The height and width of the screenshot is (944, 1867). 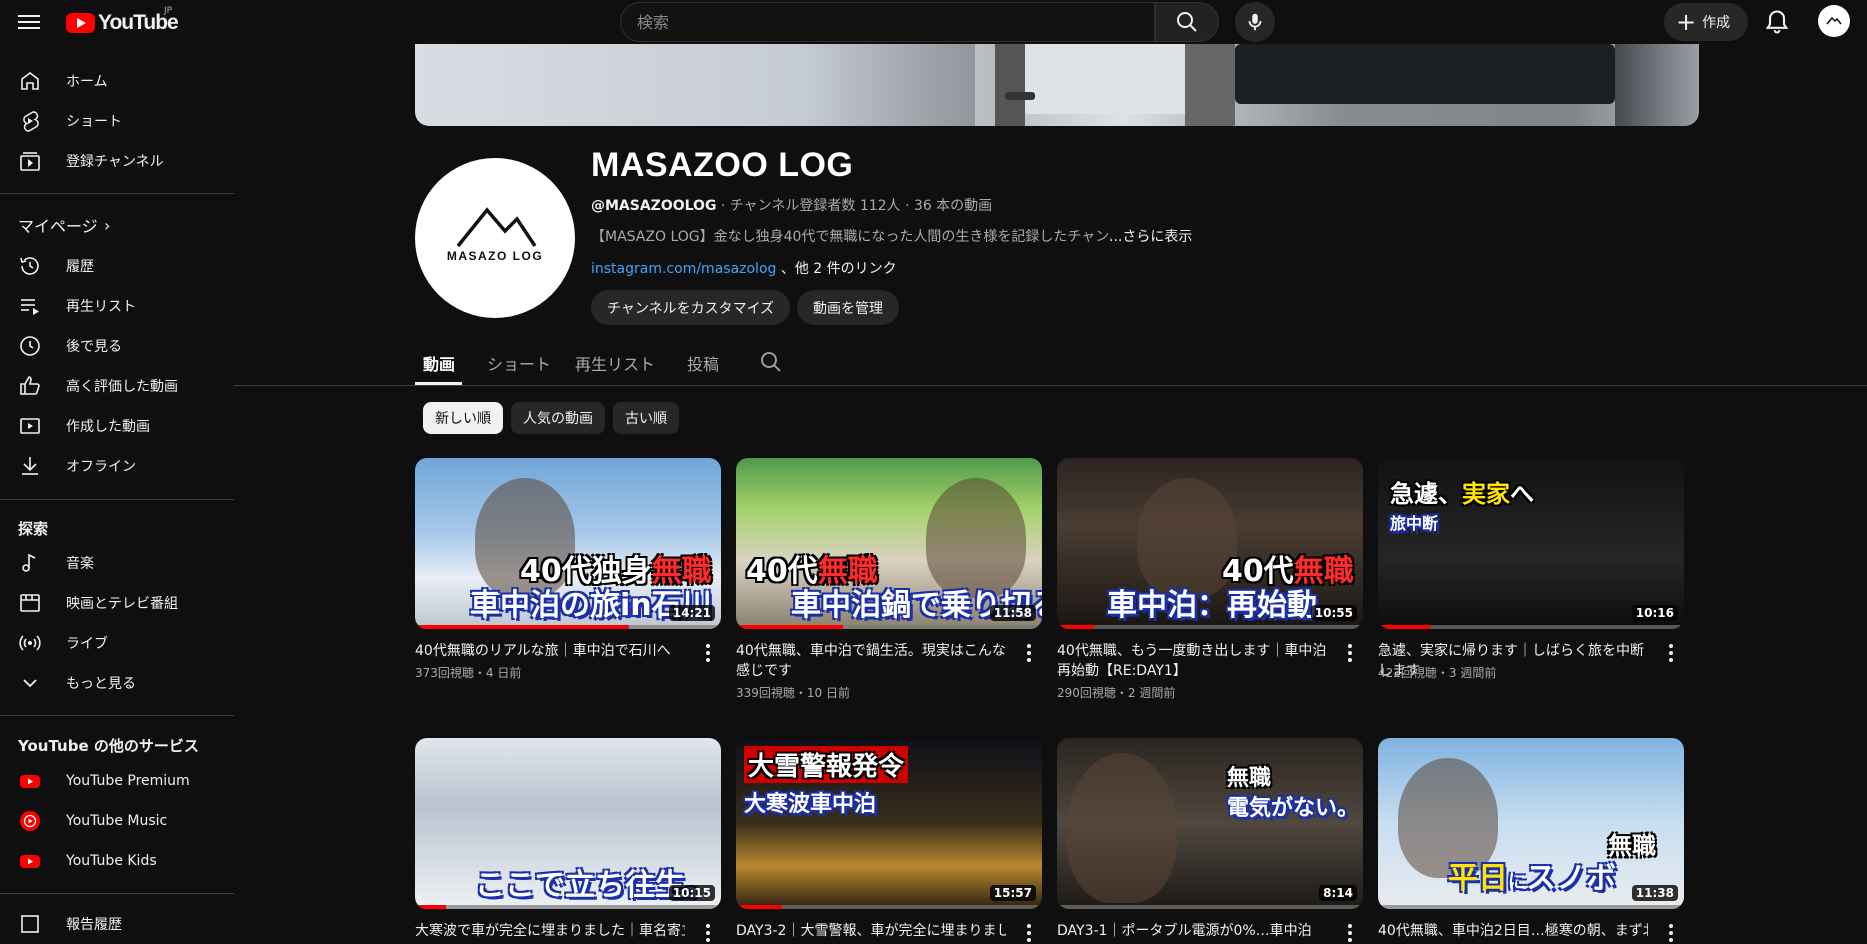 What do you see at coordinates (1150, 236) in the screenshot?
I see `show-more-link: ...さらに表示` at bounding box center [1150, 236].